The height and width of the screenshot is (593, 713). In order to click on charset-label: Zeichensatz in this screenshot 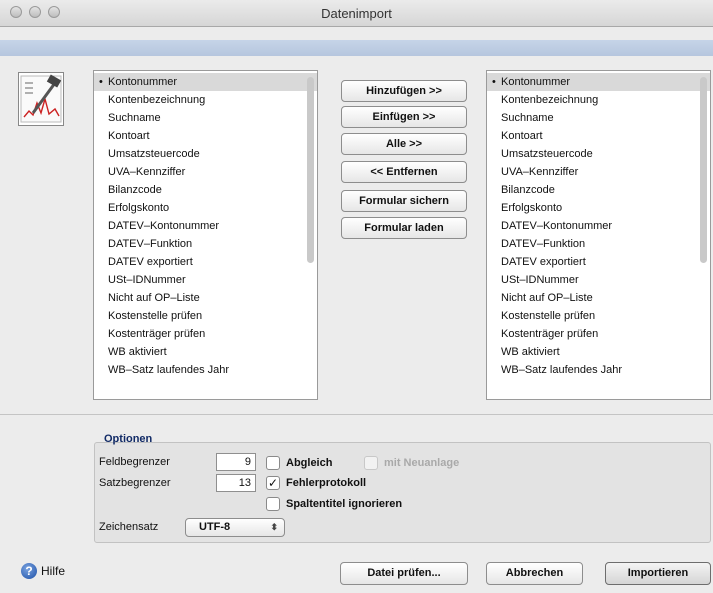, I will do `click(129, 527)`.